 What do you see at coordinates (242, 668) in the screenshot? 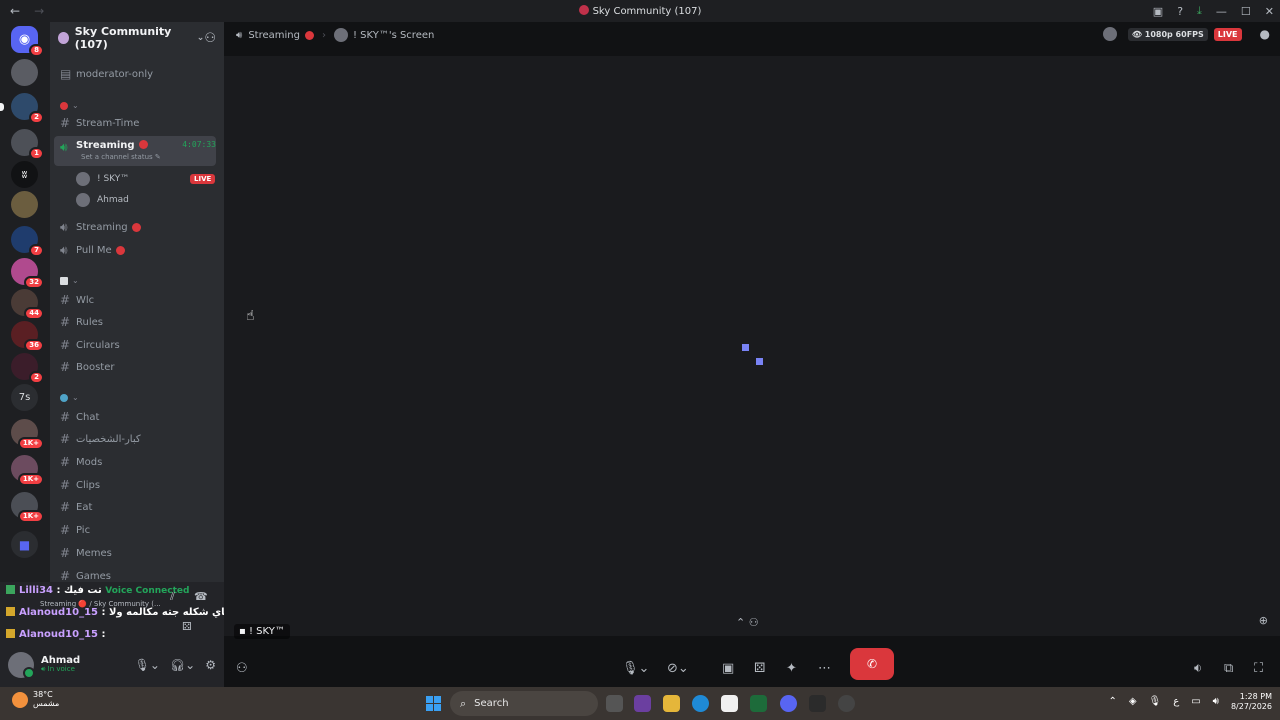
I see `add-friend-icon: ⚇` at bounding box center [242, 668].